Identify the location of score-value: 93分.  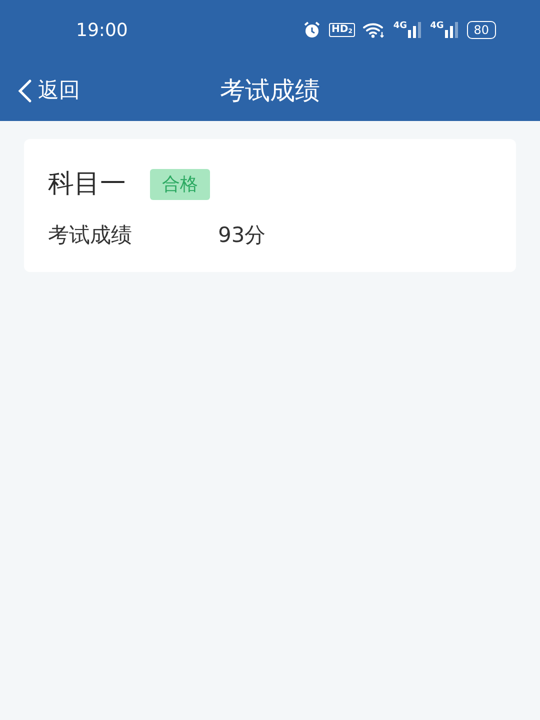
(242, 235).